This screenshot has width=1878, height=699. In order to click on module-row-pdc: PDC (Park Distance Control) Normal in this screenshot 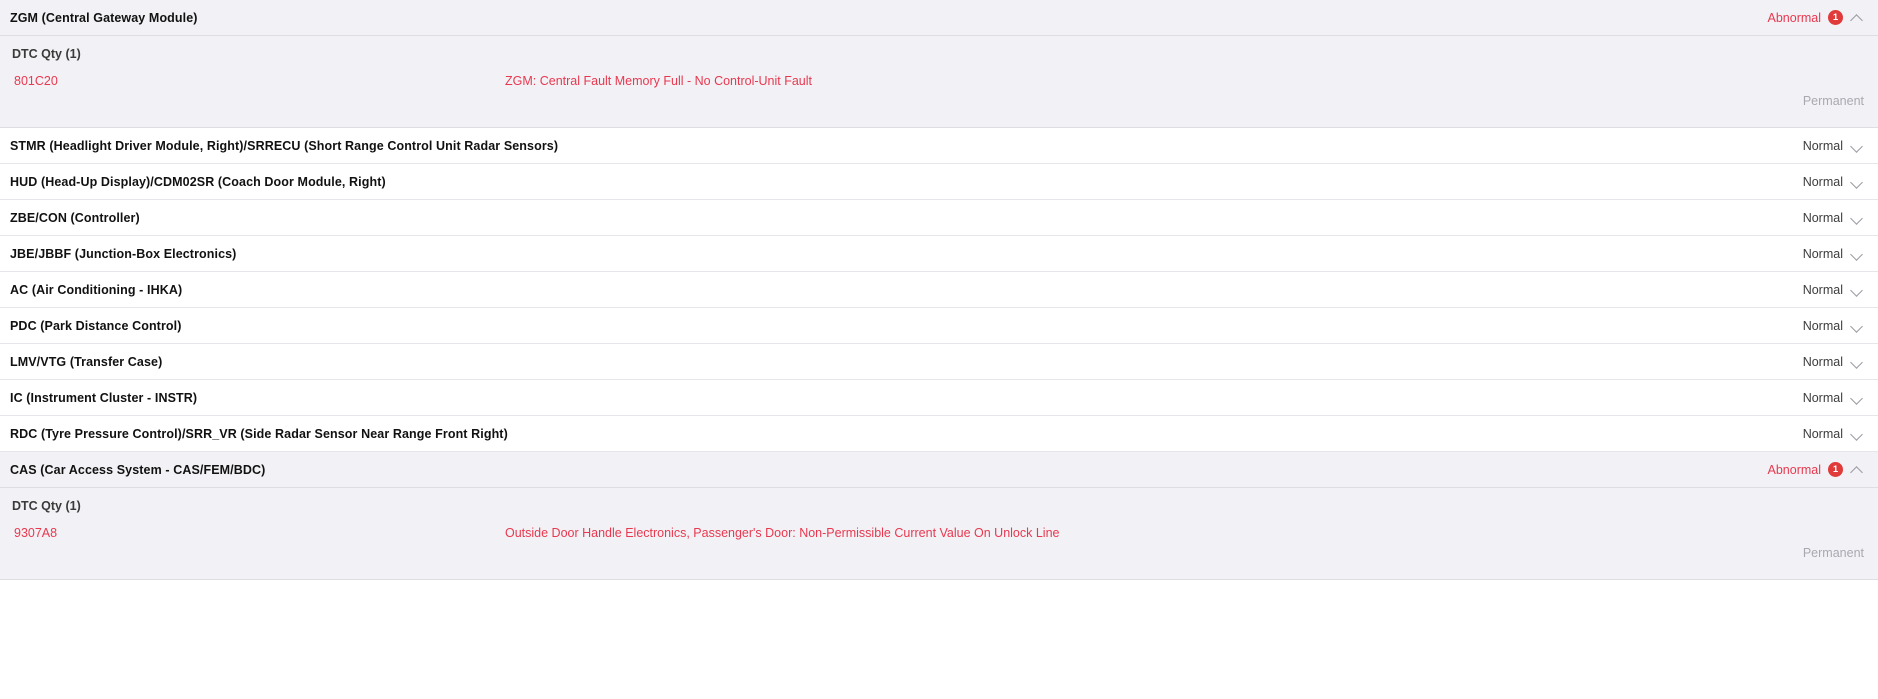, I will do `click(939, 326)`.